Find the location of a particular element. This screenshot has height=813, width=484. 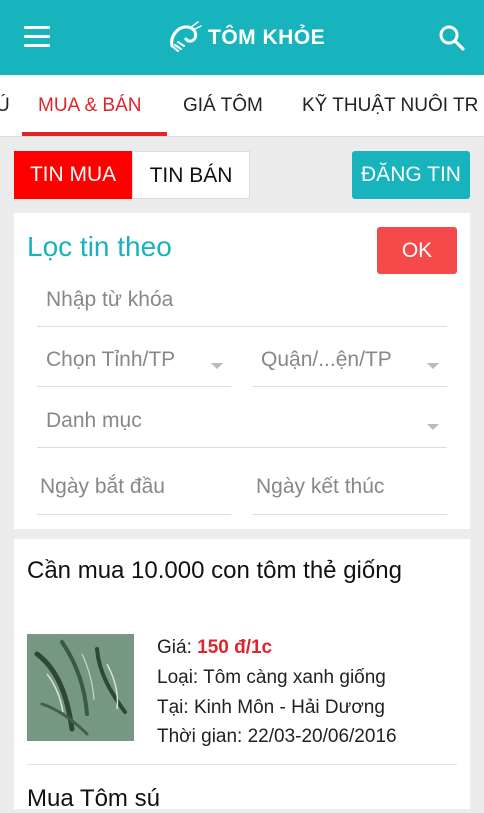

segment-tin-ban: TIN BÁN is located at coordinates (191, 175).